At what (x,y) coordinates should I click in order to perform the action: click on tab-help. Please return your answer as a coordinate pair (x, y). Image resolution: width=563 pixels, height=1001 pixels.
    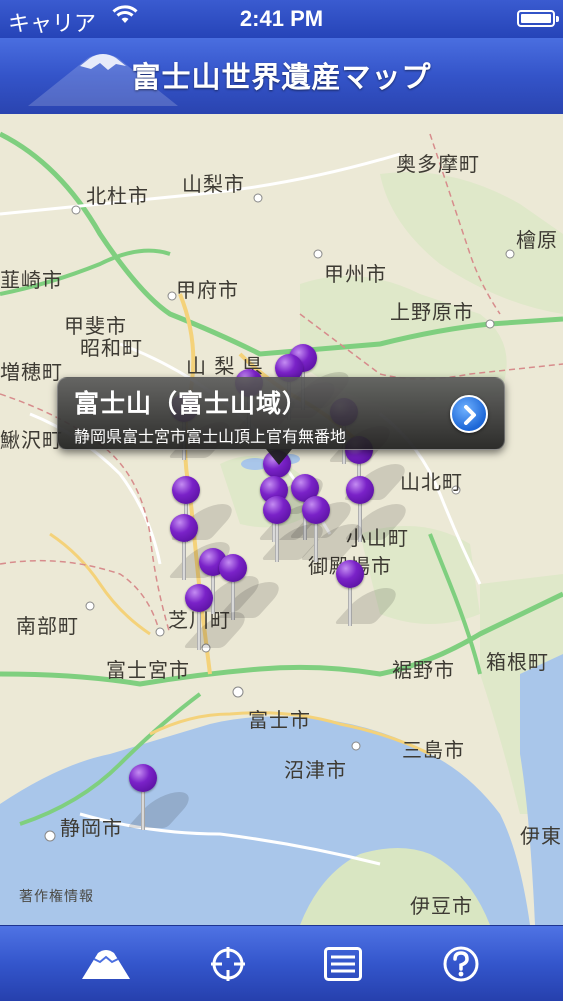
    Looking at the image, I should click on (461, 963).